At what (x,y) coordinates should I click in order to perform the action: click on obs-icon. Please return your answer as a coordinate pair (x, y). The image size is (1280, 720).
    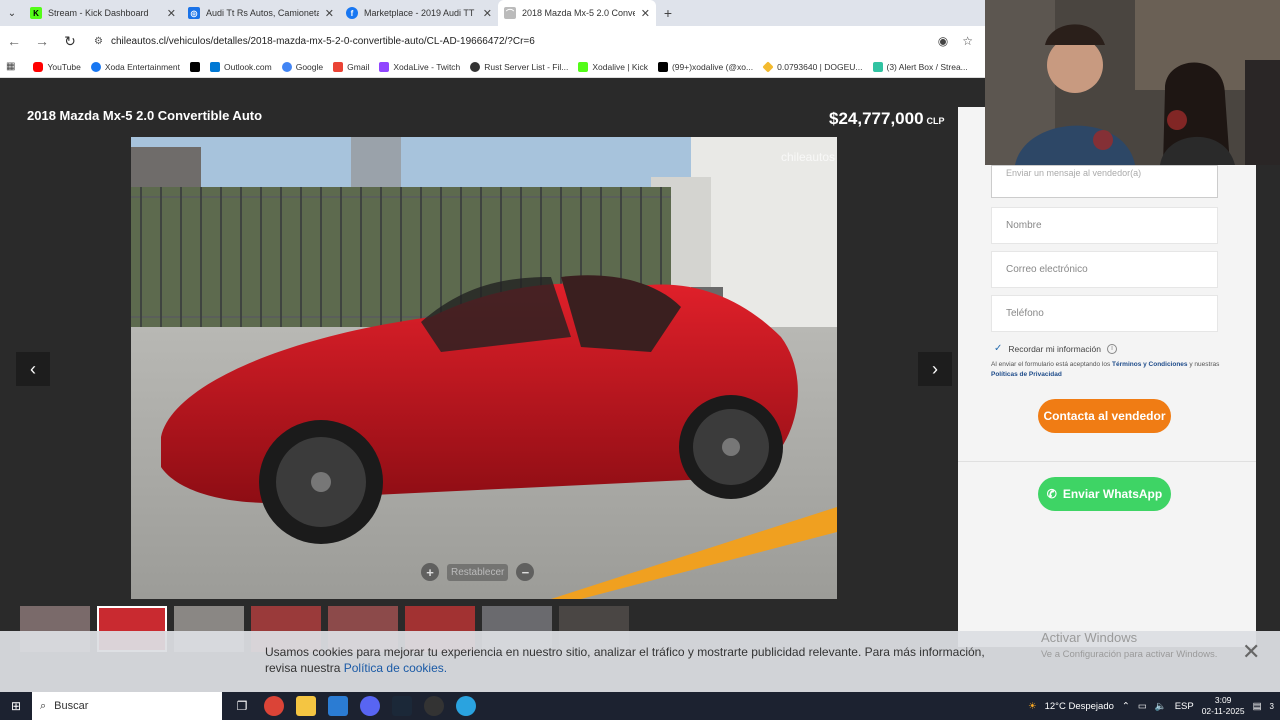
    Looking at the image, I should click on (434, 706).